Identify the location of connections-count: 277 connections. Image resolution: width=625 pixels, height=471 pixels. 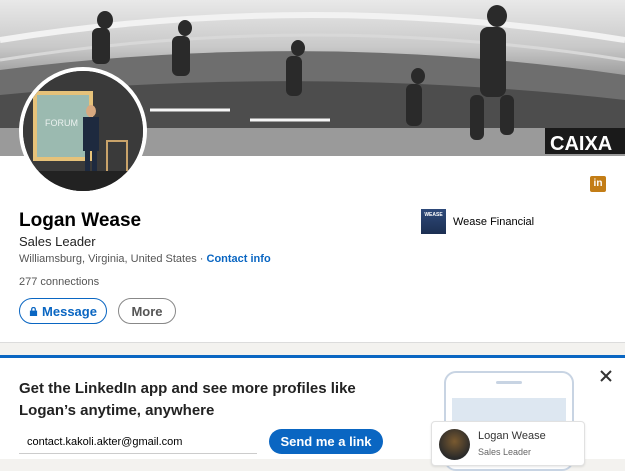
(59, 282).